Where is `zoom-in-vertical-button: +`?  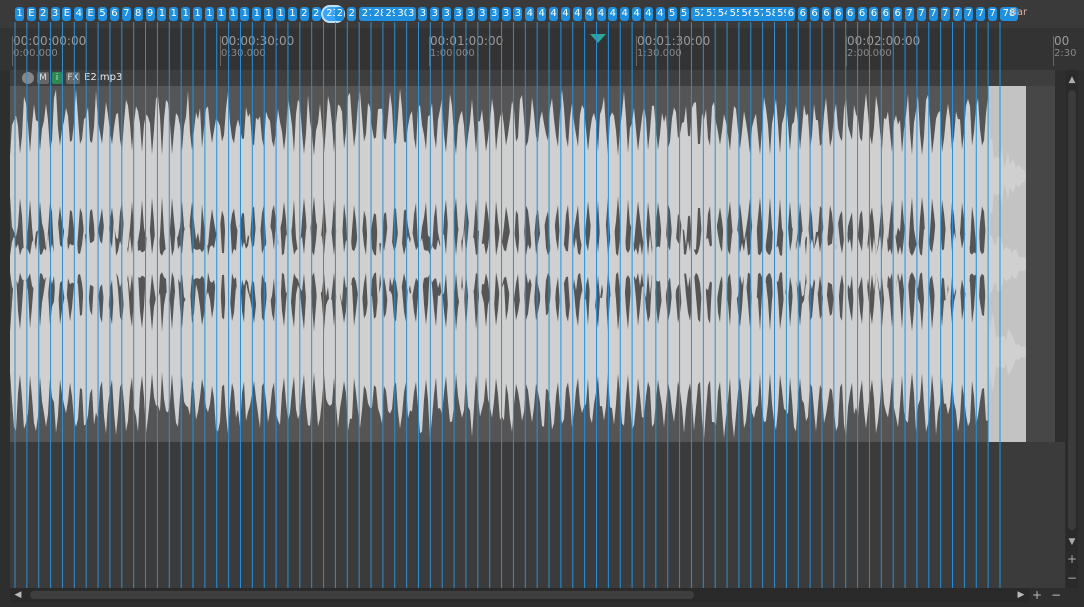
zoom-in-vertical-button: + is located at coordinates (1072, 559).